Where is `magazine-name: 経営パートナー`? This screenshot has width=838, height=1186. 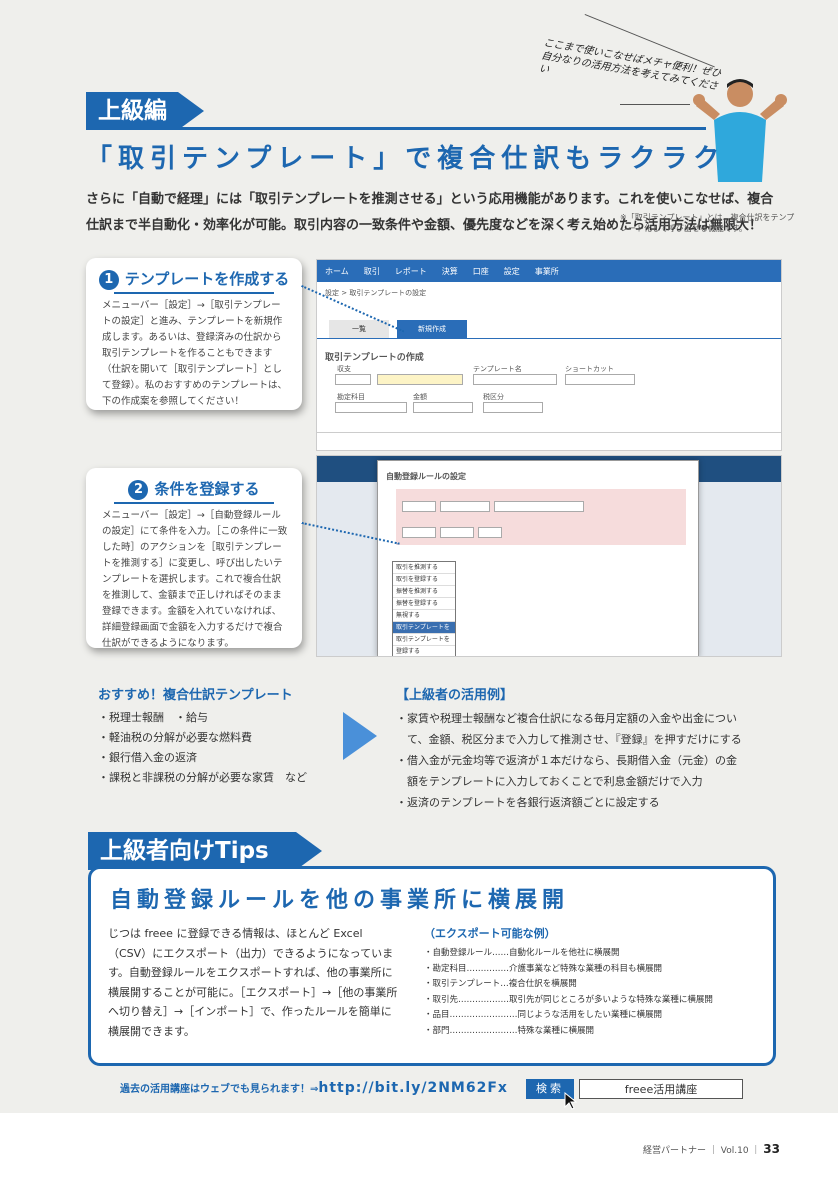
magazine-name: 経営パートナー is located at coordinates (675, 1151).